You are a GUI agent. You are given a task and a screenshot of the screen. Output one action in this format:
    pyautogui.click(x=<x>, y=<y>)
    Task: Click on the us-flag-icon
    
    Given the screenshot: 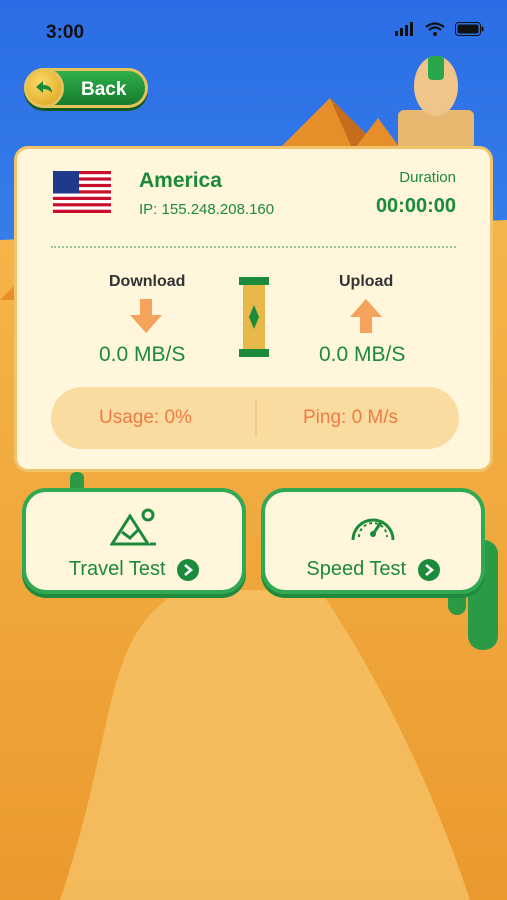 What is the action you would take?
    pyautogui.click(x=82, y=192)
    